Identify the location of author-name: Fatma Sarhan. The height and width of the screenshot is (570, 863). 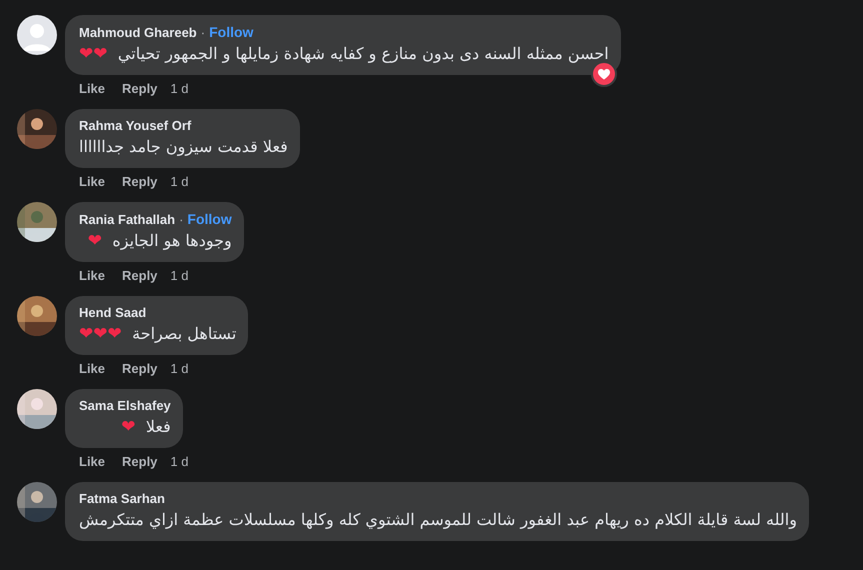
(122, 498).